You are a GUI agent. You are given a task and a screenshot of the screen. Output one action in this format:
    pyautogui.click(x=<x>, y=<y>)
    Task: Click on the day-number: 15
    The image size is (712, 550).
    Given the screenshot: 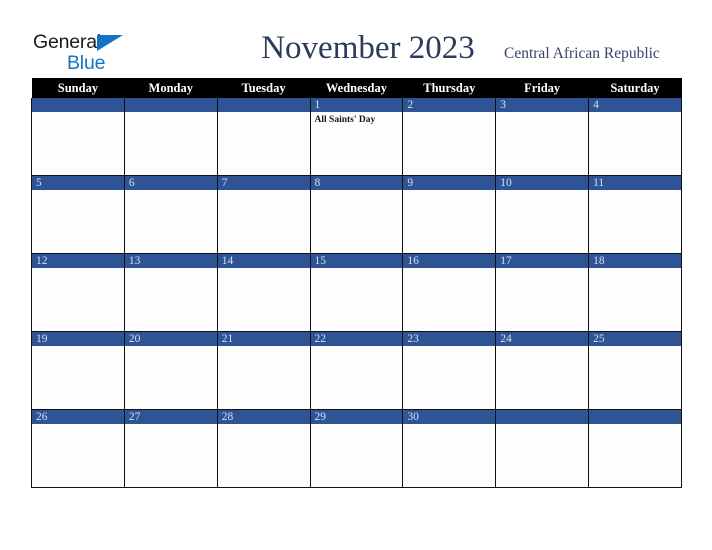 What is the action you would take?
    pyautogui.click(x=356, y=261)
    